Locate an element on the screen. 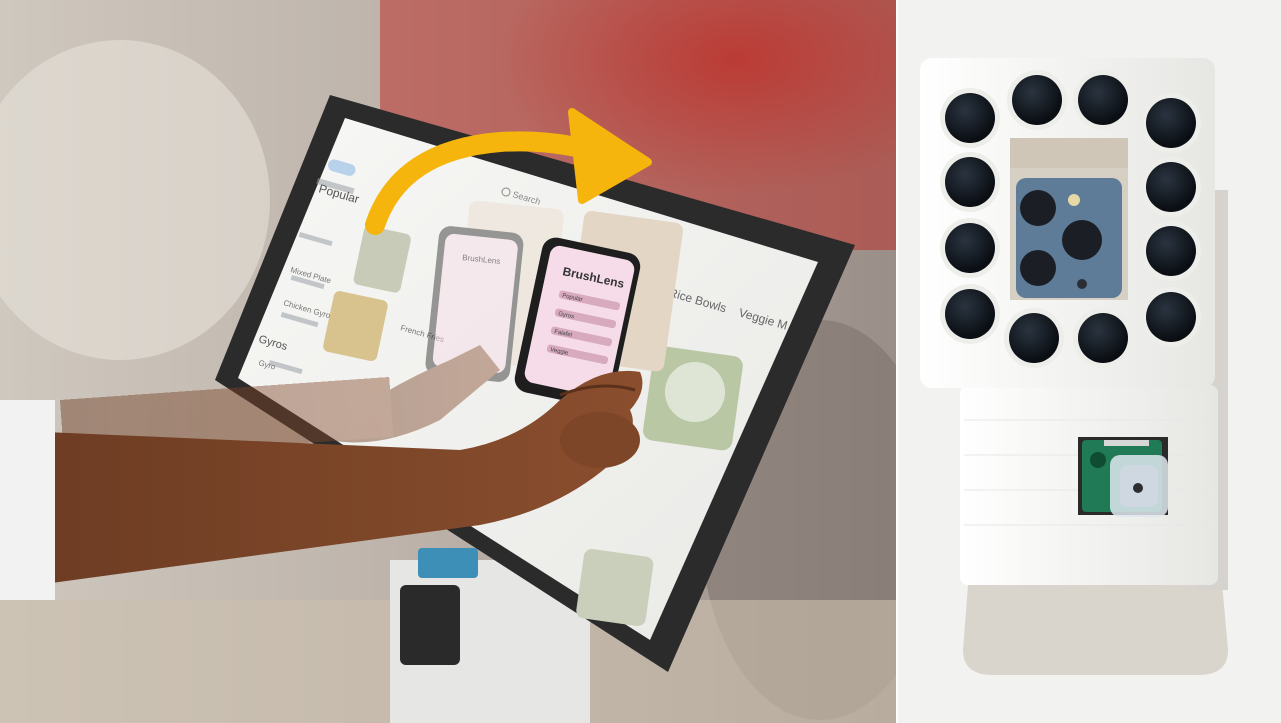  food-image is located at coordinates (614, 587).